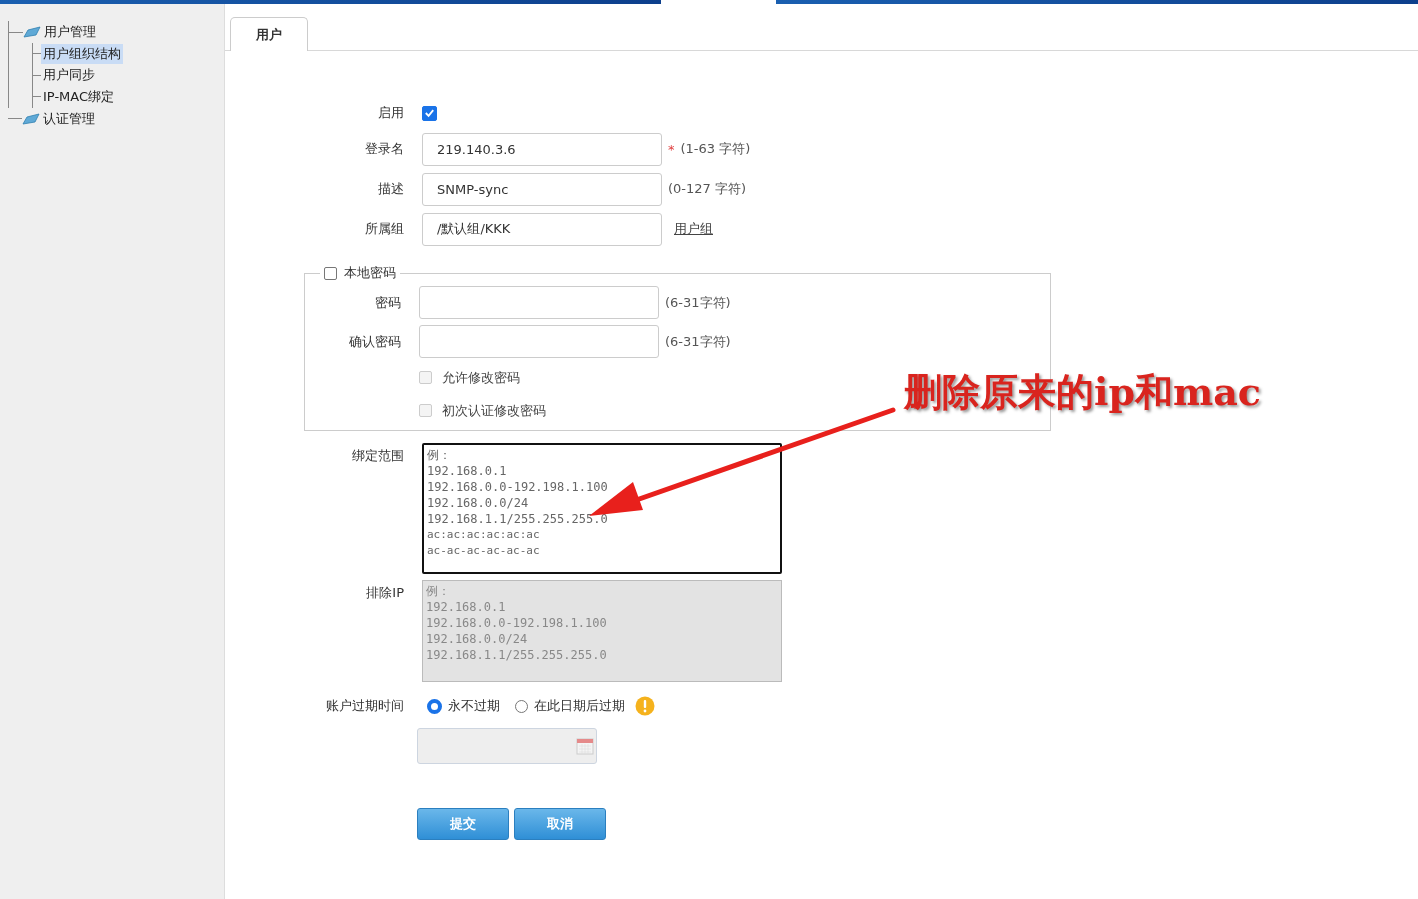 The height and width of the screenshot is (899, 1418). What do you see at coordinates (517, 623) in the screenshot?
I see `placeholder-text: 例： 192.168.0.1 192.168.0.0-192.198.1.100 192.168.0.0/24 192.168.1.1/255.255.255.0` at bounding box center [517, 623].